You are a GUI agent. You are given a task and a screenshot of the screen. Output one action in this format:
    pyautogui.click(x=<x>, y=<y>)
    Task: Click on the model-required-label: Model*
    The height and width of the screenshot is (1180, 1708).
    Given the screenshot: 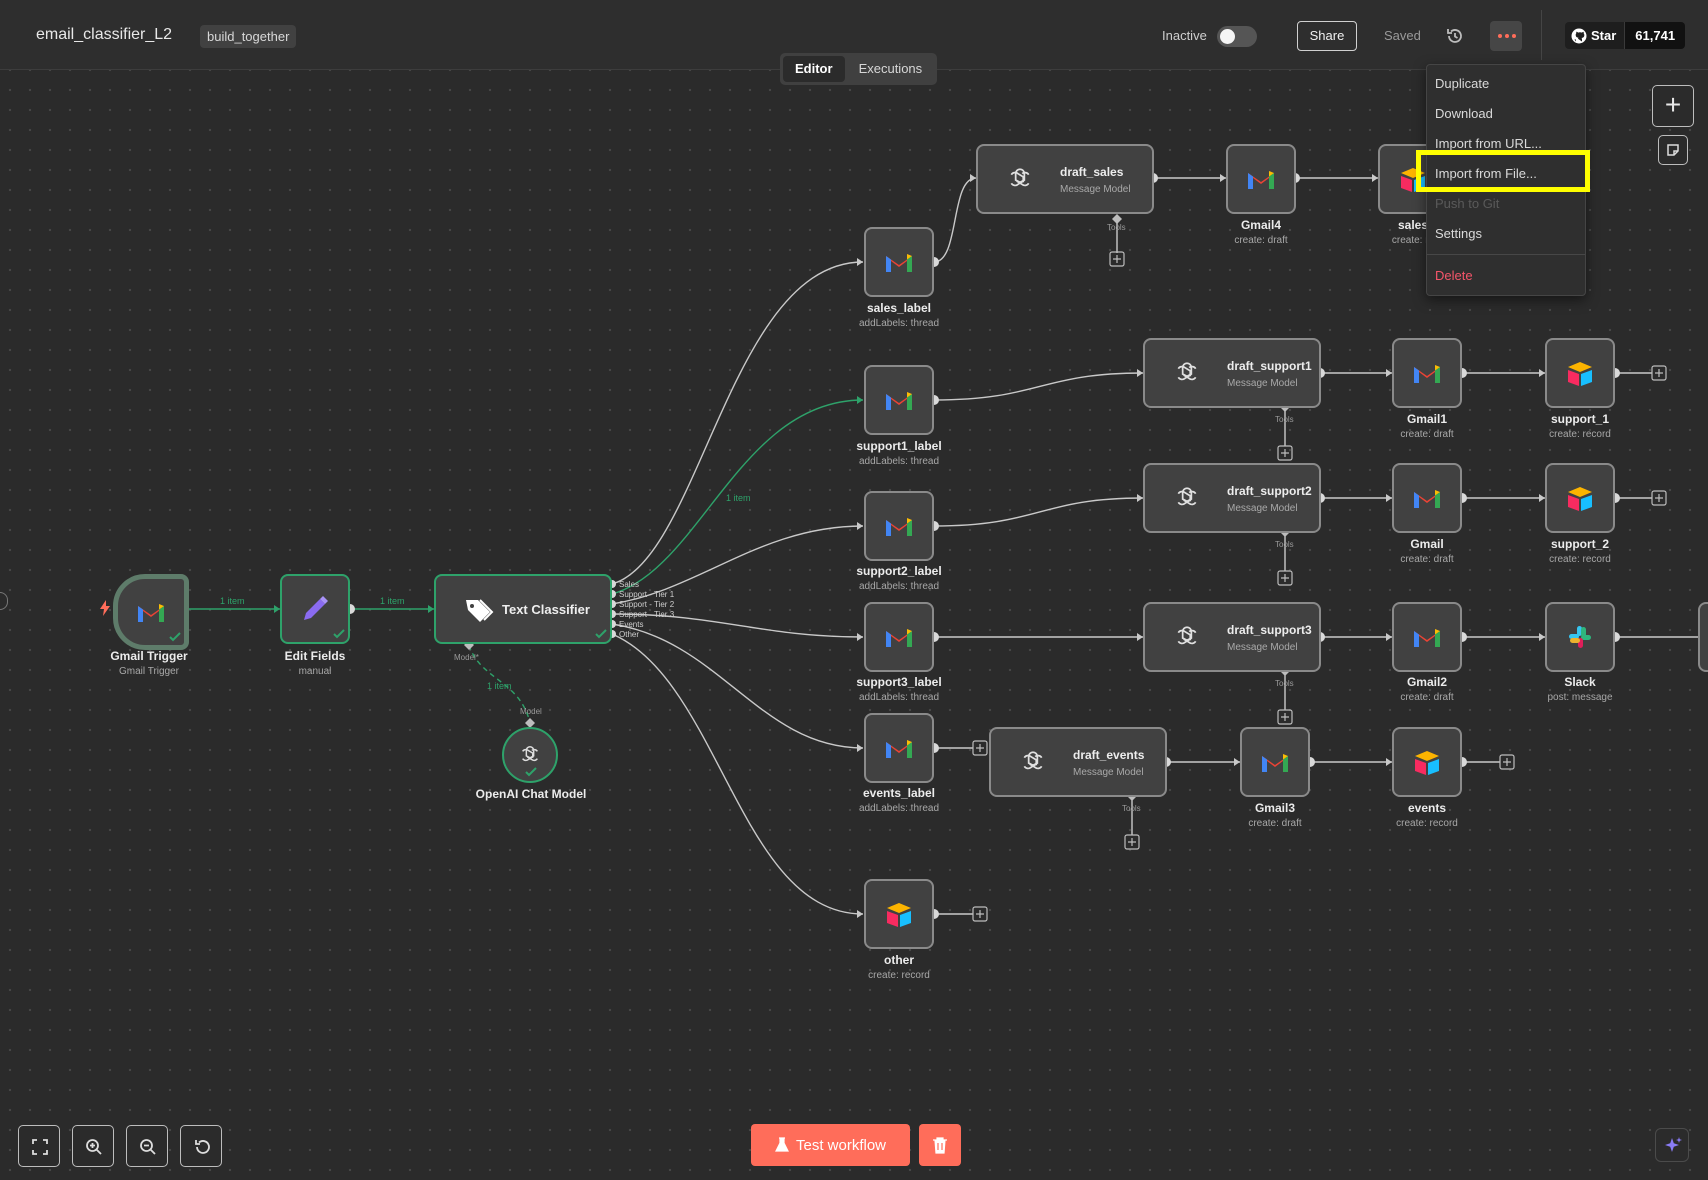 What is the action you would take?
    pyautogui.click(x=466, y=657)
    